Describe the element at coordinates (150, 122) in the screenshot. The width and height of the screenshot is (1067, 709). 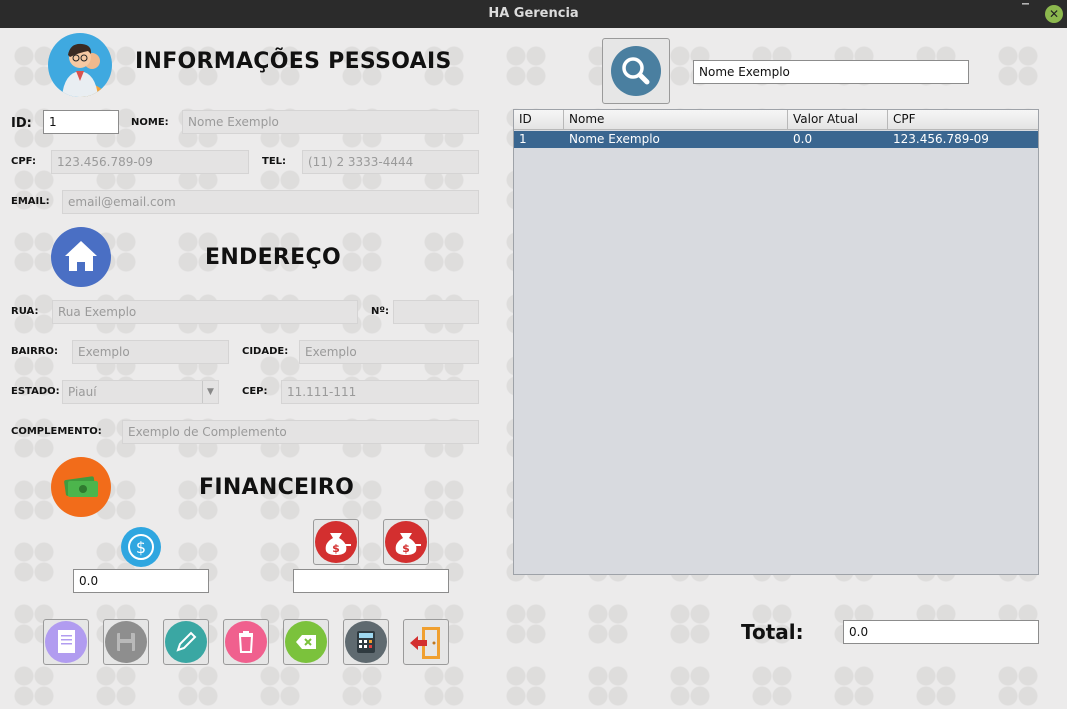
I see `name-label: NOME:` at that location.